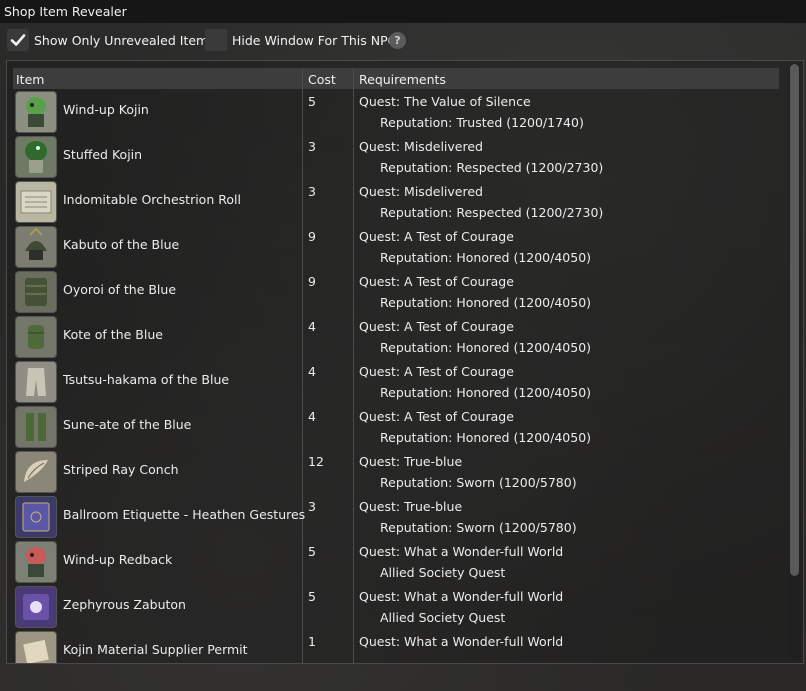  What do you see at coordinates (152, 199) in the screenshot?
I see `item-name: Indomitable Orchestrion Roll` at bounding box center [152, 199].